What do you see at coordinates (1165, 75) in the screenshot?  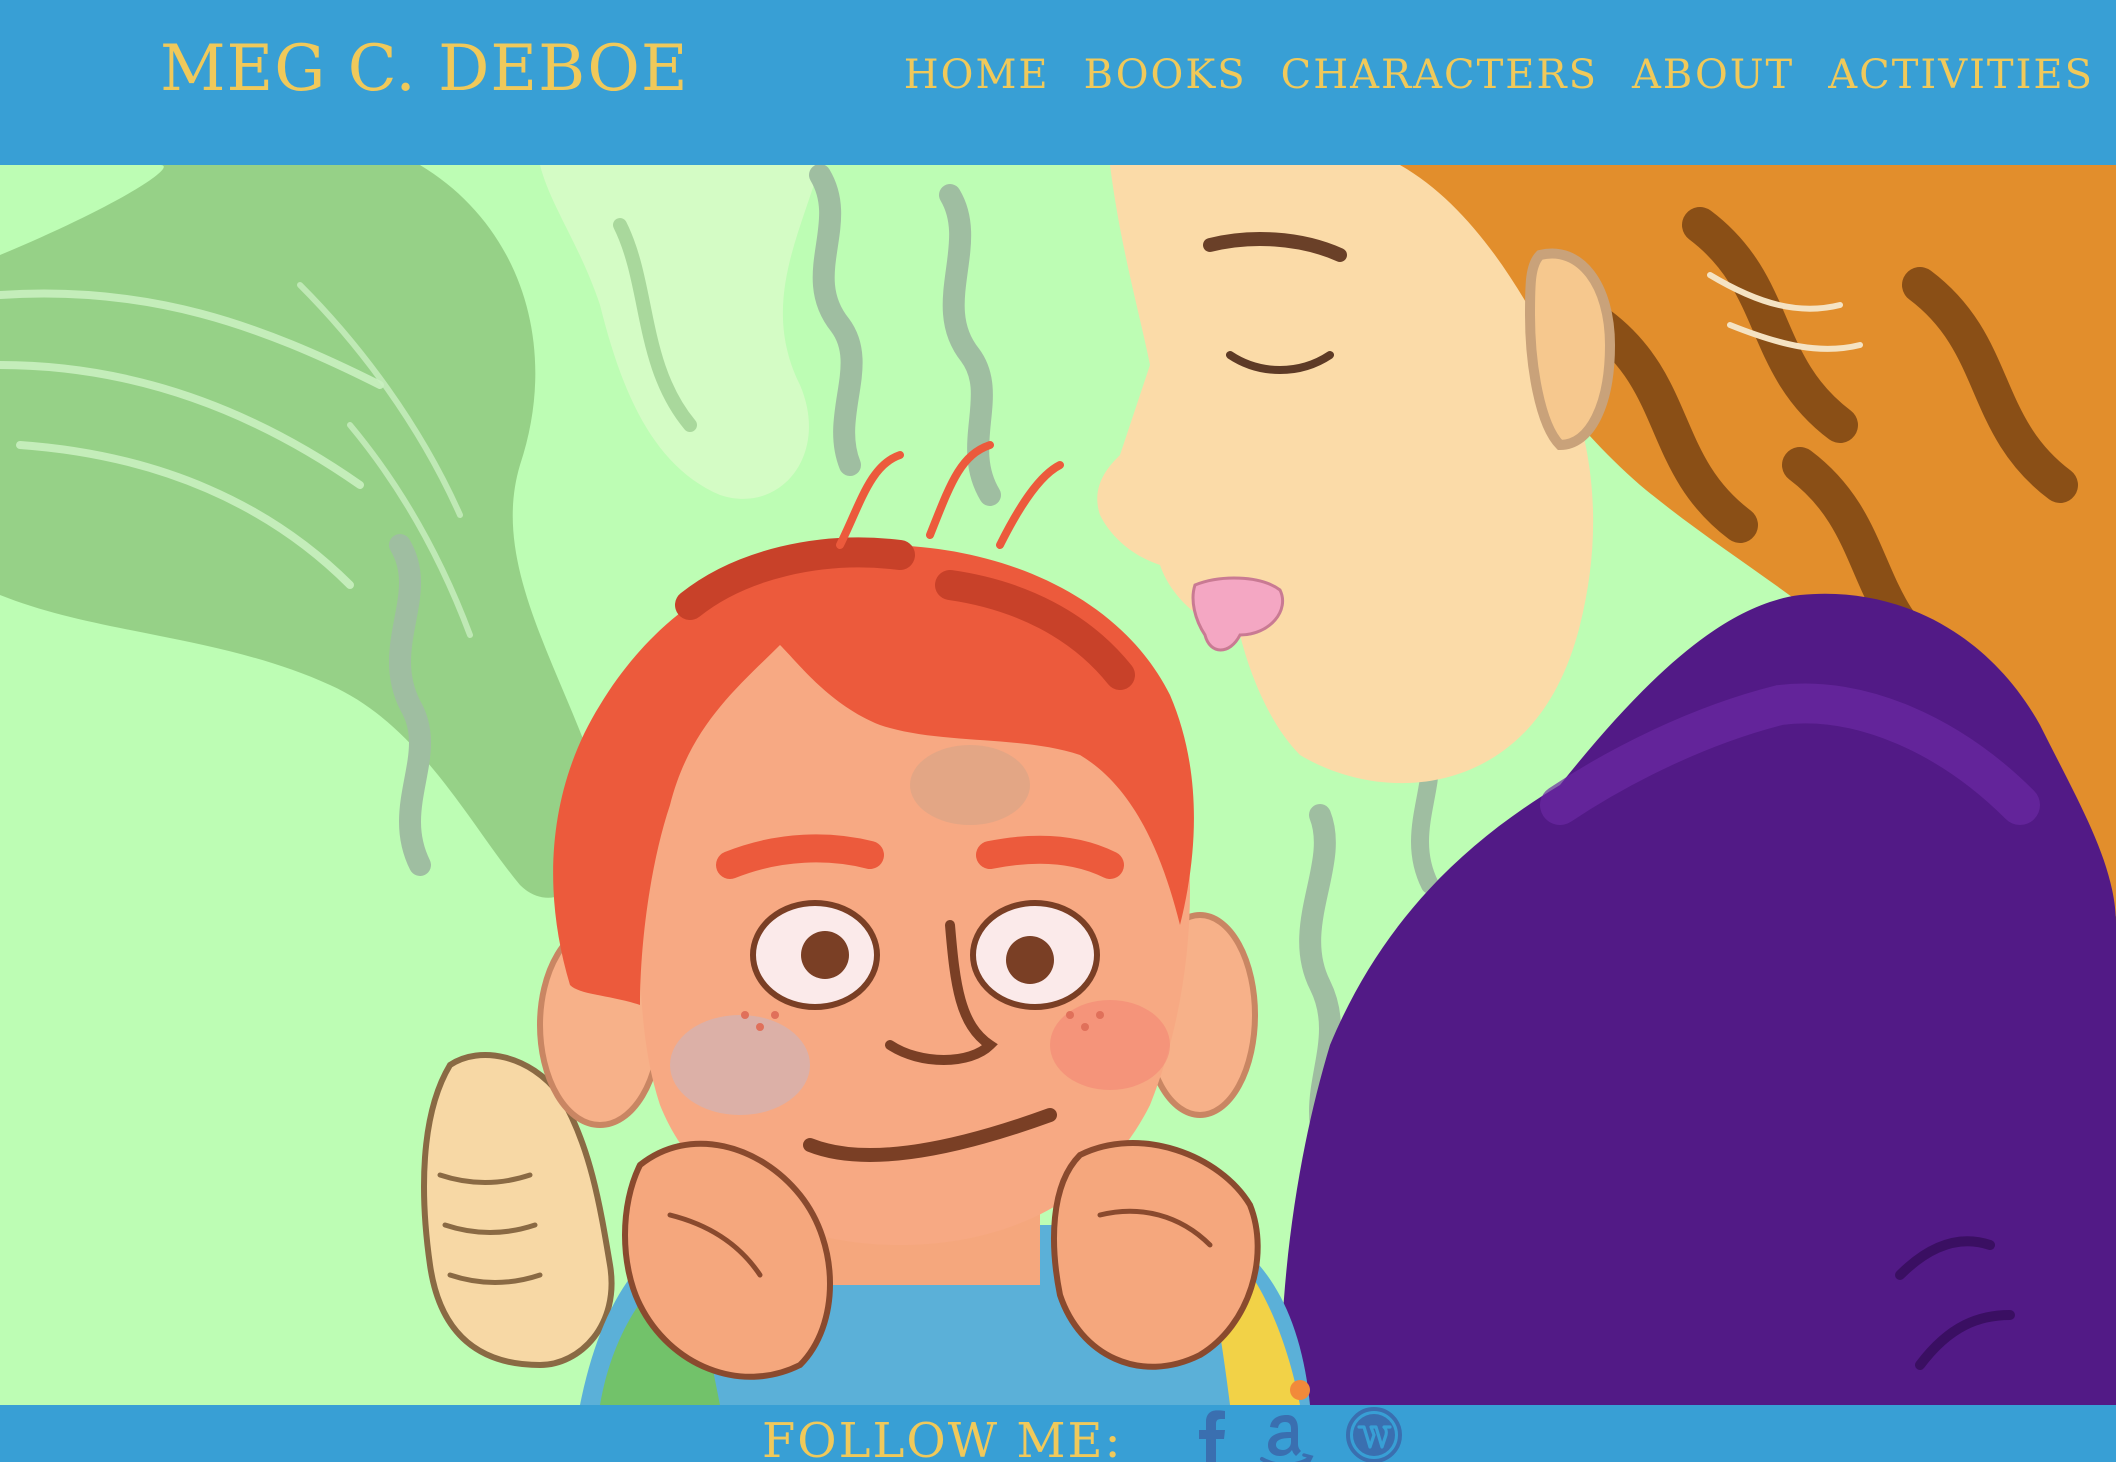 I see `nav-books: BOOKS` at bounding box center [1165, 75].